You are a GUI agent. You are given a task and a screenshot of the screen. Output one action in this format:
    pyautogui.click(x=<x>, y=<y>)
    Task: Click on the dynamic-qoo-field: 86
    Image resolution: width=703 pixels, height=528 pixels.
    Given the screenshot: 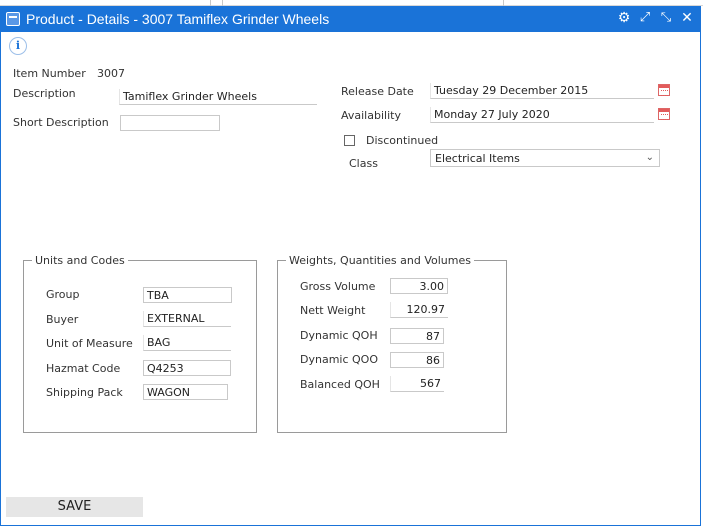 What is the action you would take?
    pyautogui.click(x=417, y=360)
    